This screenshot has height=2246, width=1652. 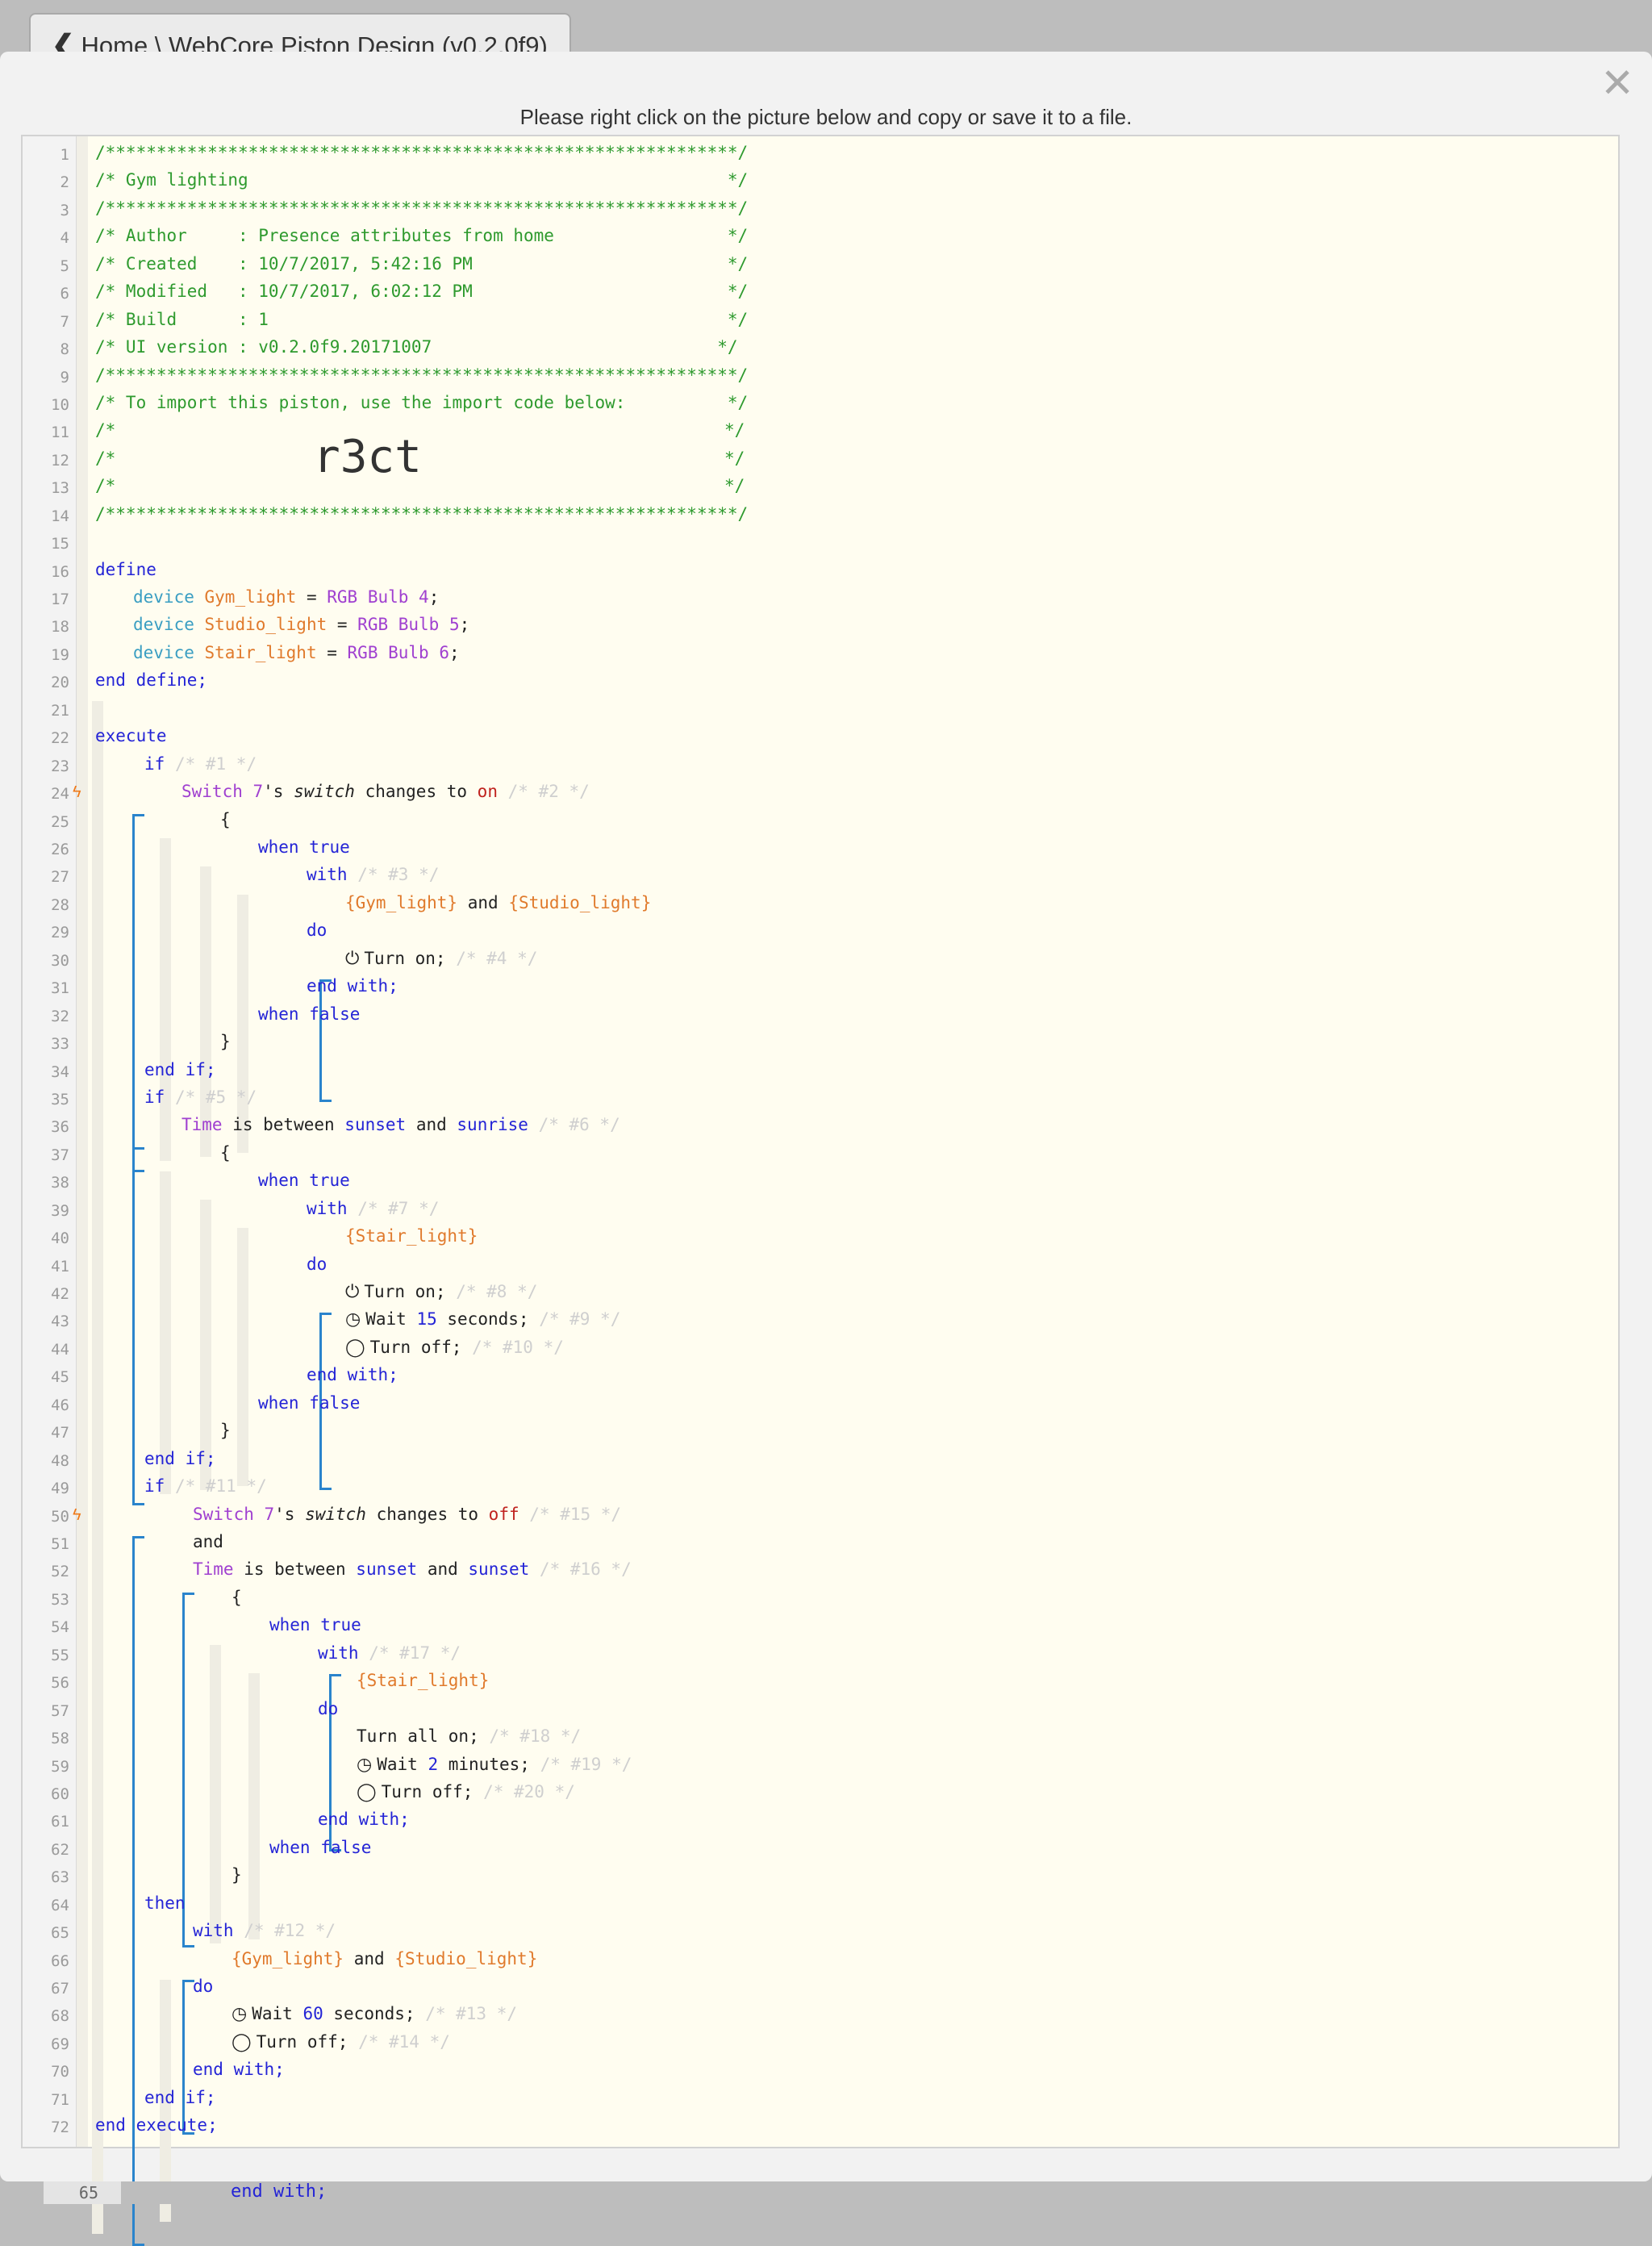 I want to click on code-token: seconds;, so click(x=488, y=1319).